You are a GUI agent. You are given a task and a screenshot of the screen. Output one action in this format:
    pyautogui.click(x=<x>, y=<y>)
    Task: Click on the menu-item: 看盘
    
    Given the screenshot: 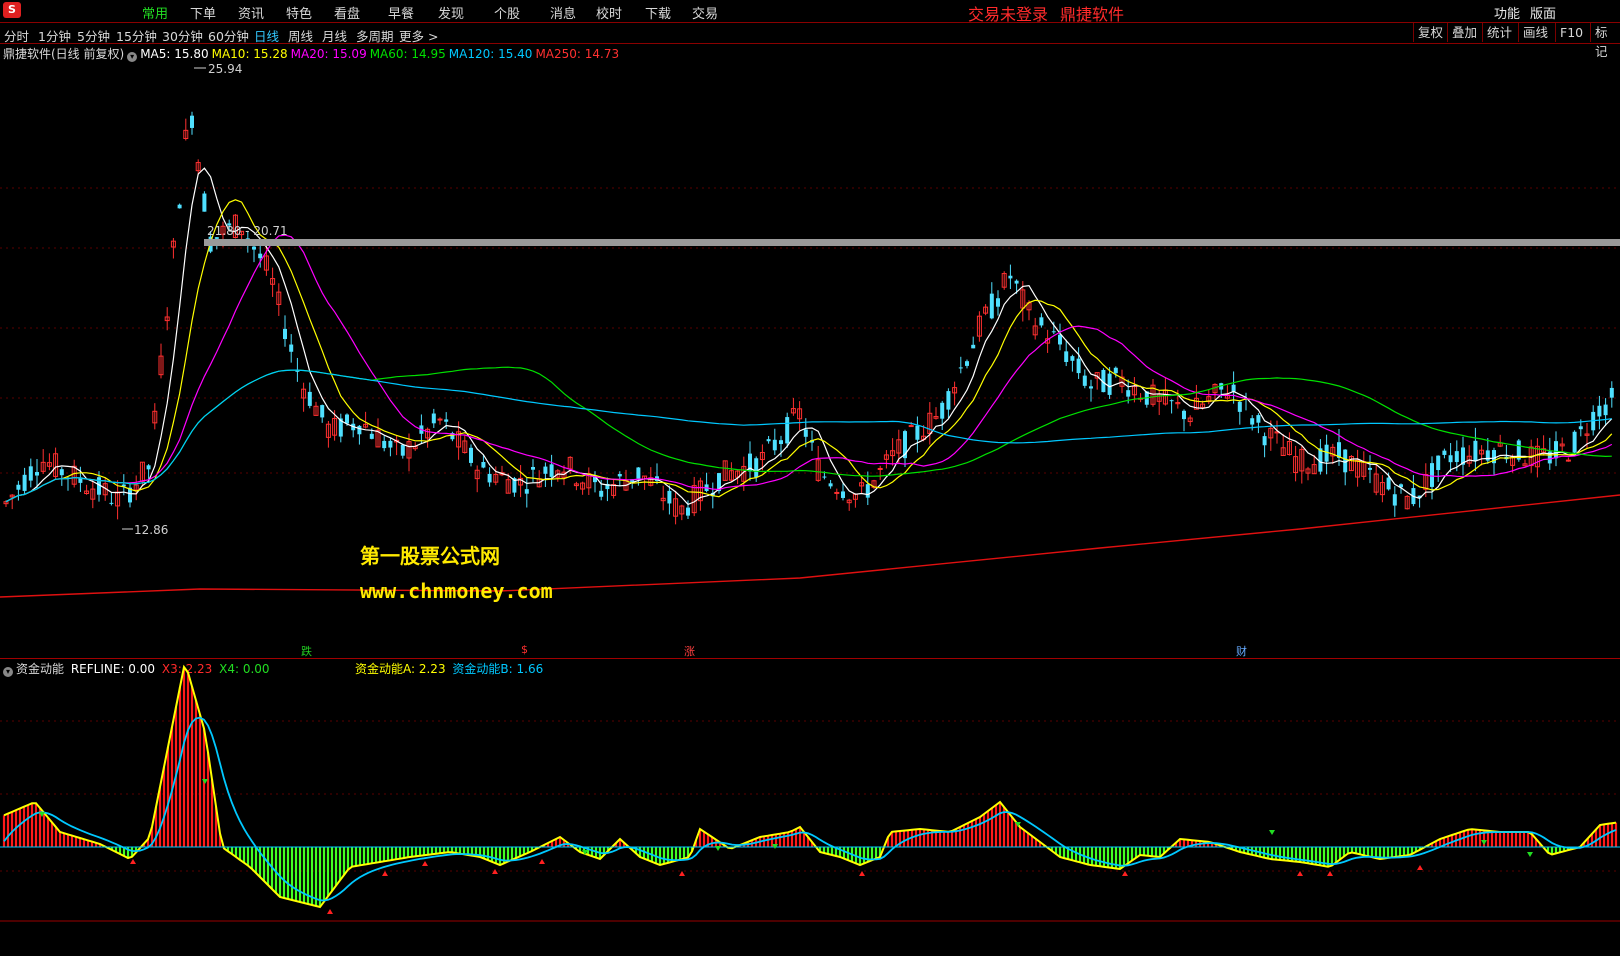 What is the action you would take?
    pyautogui.click(x=347, y=12)
    